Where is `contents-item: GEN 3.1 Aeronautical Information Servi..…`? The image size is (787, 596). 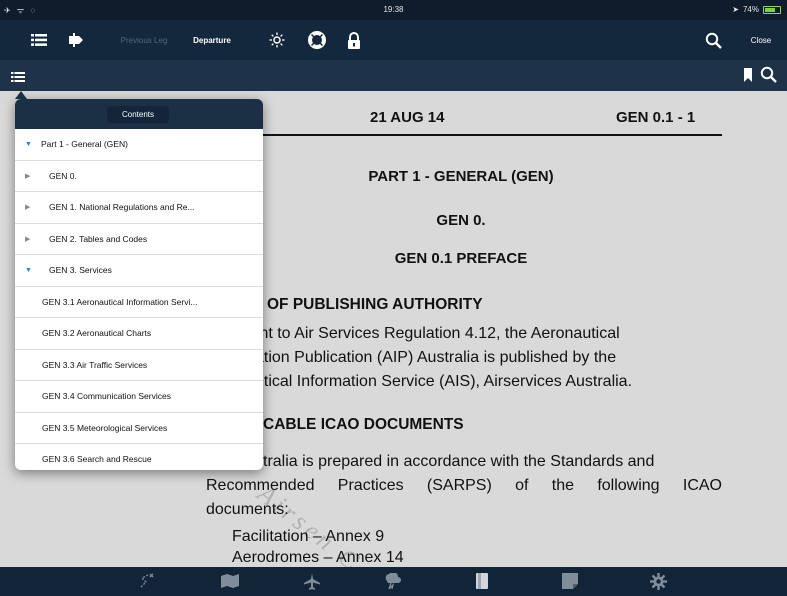
contents-item: GEN 3.1 Aeronautical Information Servi..… is located at coordinates (139, 302).